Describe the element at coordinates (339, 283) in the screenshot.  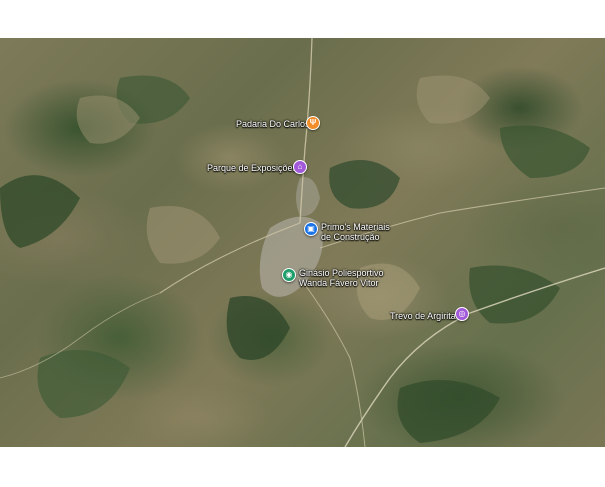
I see `marker-label-ginasio-line2: Wanda Fávero Vitor` at that location.